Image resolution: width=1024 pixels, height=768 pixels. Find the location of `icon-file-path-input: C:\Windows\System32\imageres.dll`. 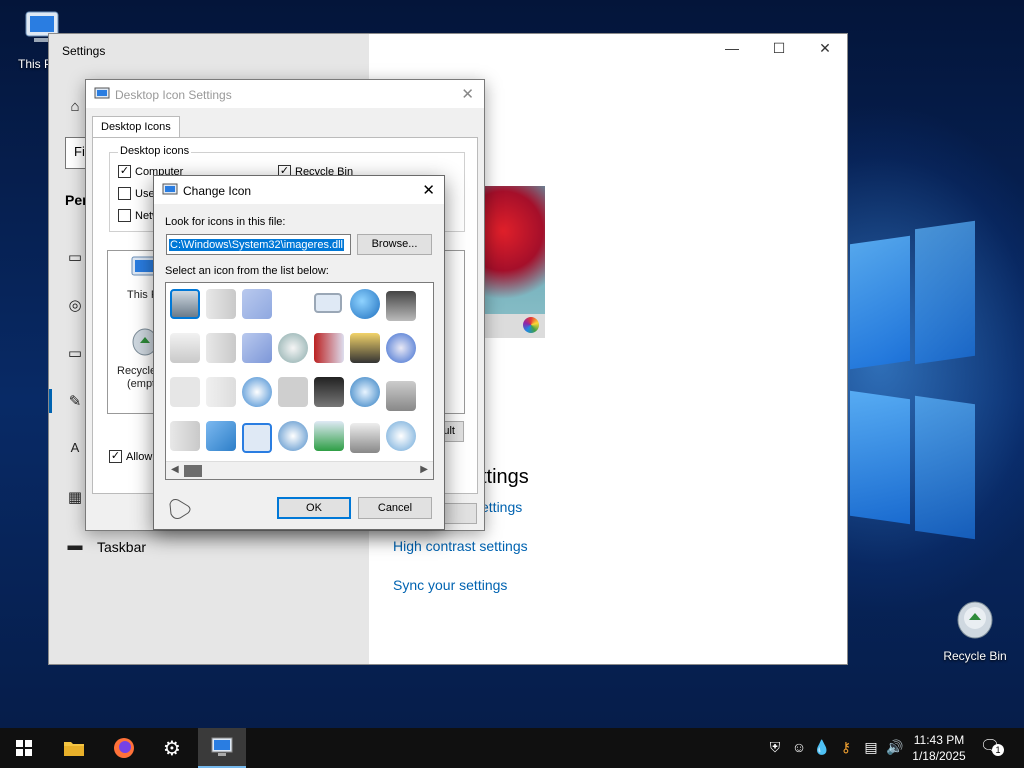

icon-file-path-input: C:\Windows\System32\imageres.dll is located at coordinates (258, 244).